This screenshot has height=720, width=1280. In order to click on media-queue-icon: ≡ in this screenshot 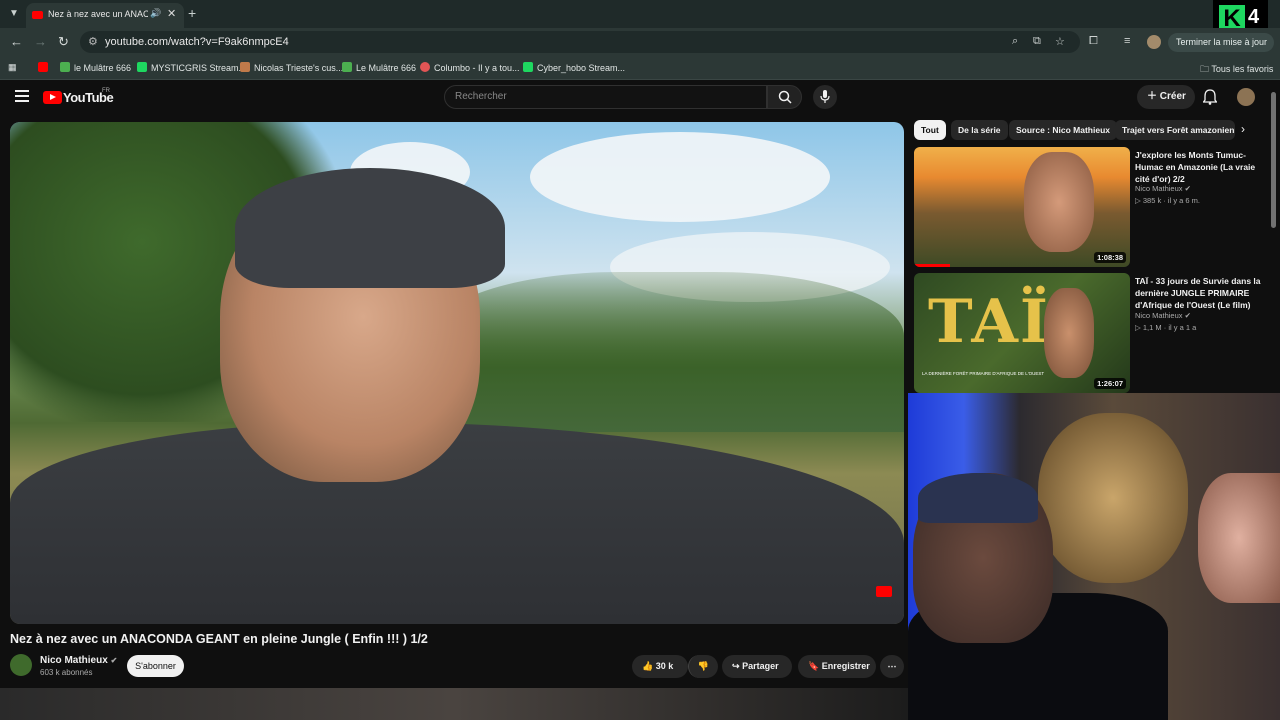, I will do `click(1127, 41)`.